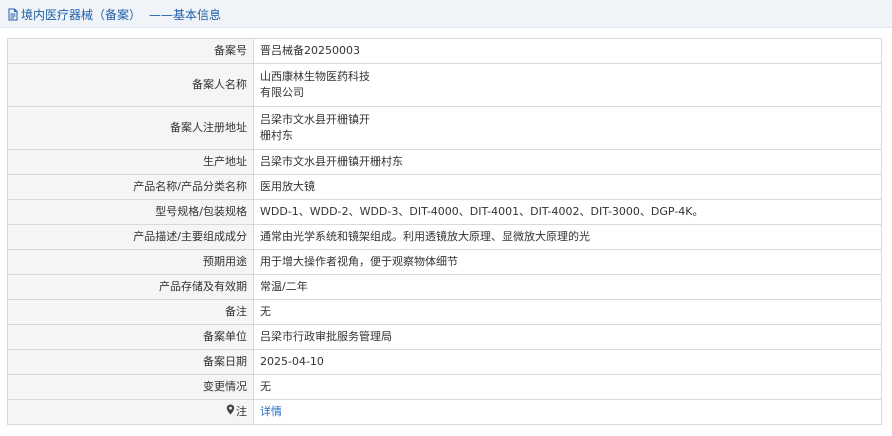  What do you see at coordinates (276, 135) in the screenshot?
I see `row-value-line: 栅村东` at bounding box center [276, 135].